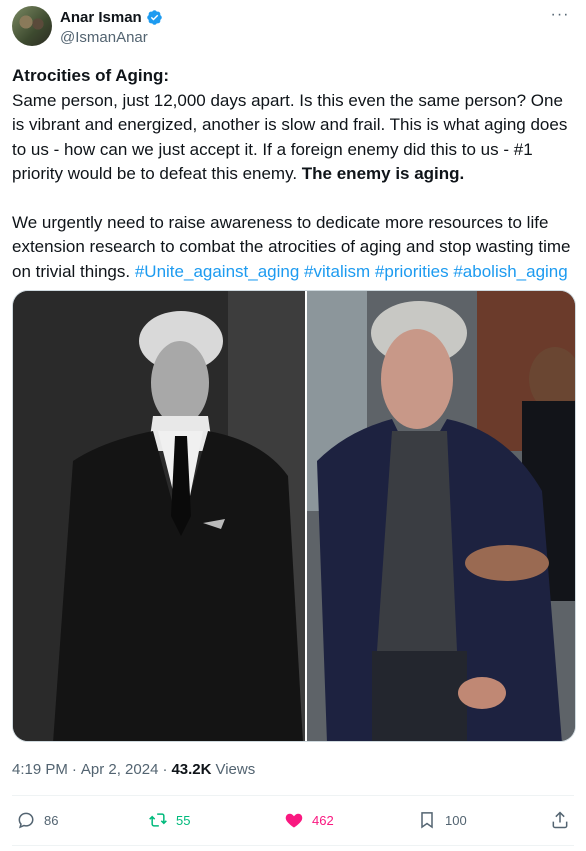  Describe the element at coordinates (104, 37) in the screenshot. I see `author-handle: @IsmanAnar` at that location.